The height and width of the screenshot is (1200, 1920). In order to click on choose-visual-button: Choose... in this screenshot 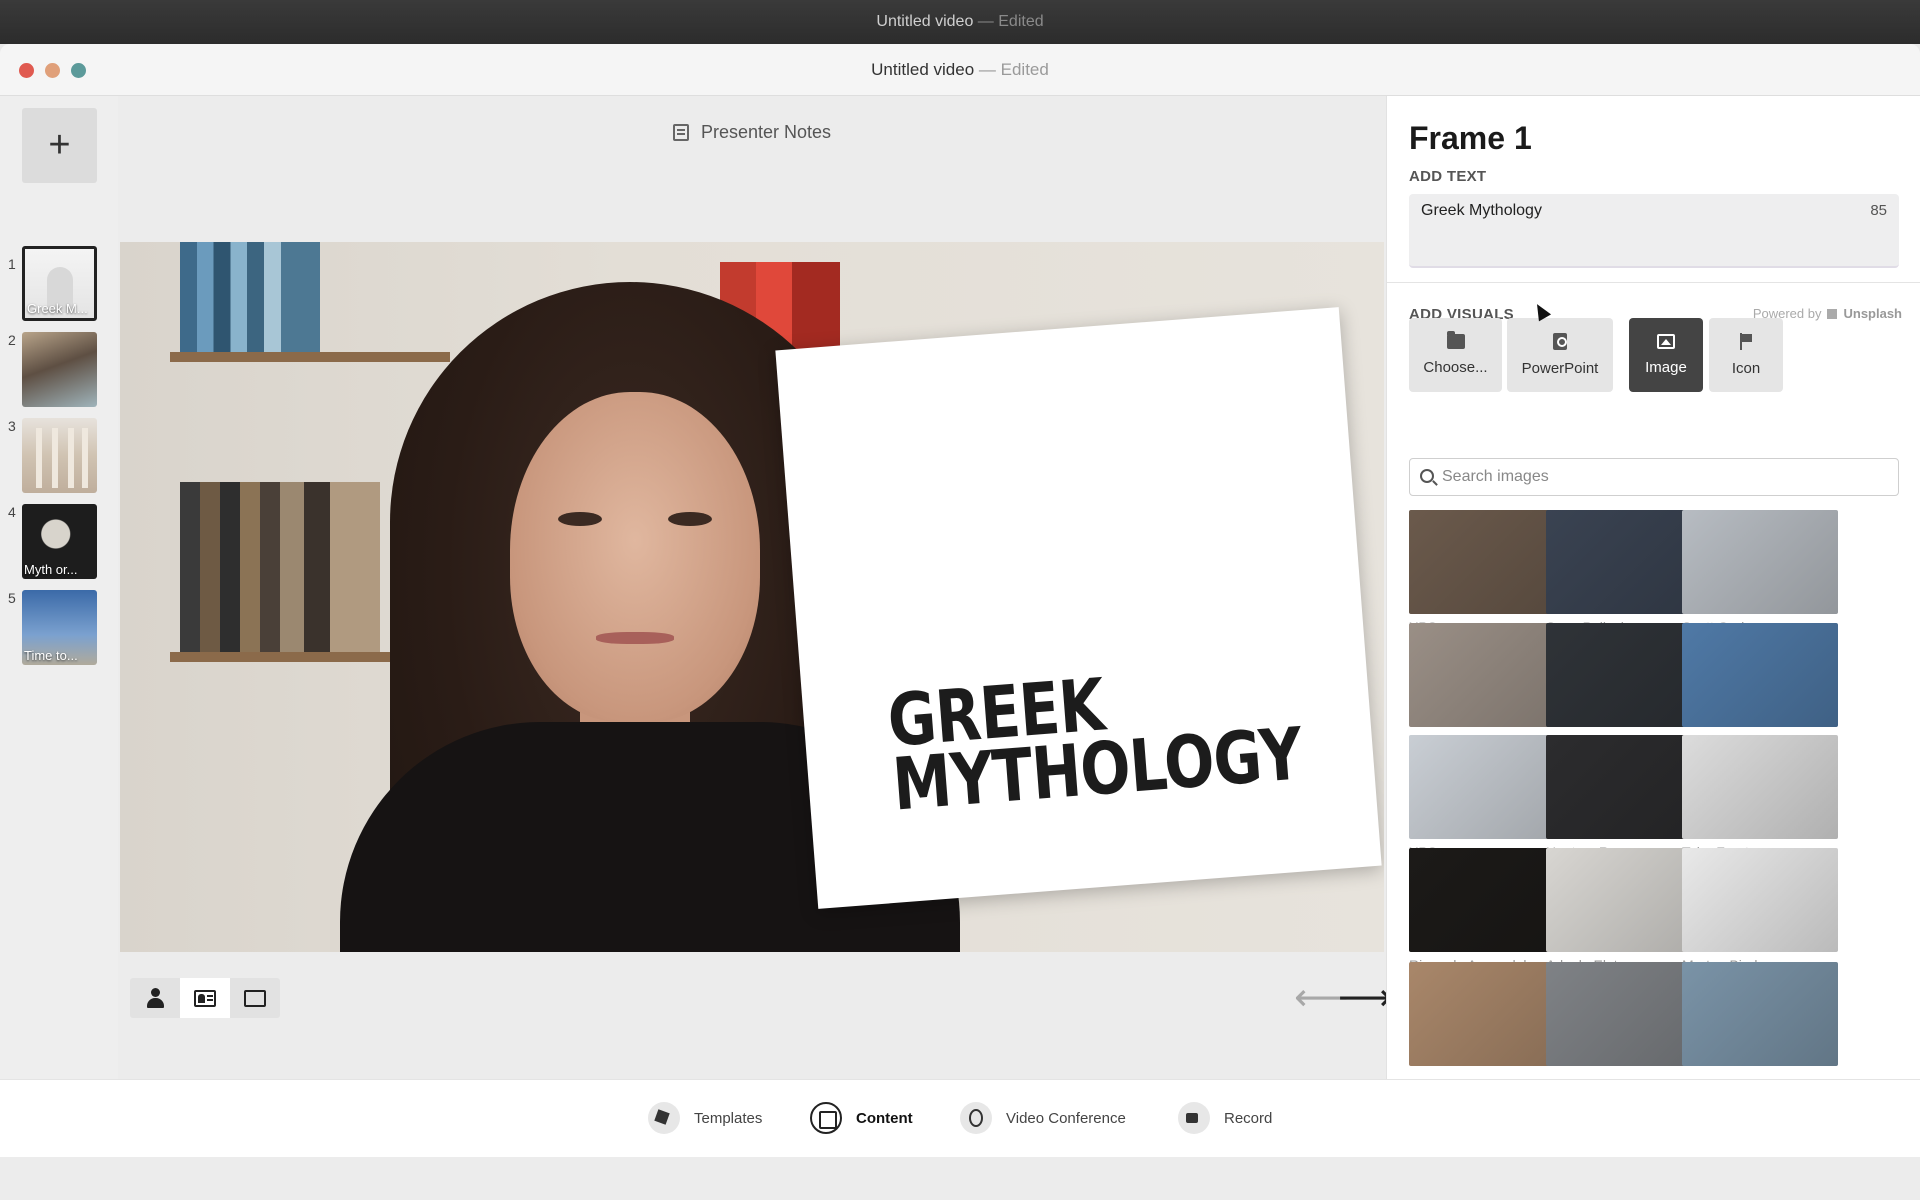, I will do `click(1455, 355)`.